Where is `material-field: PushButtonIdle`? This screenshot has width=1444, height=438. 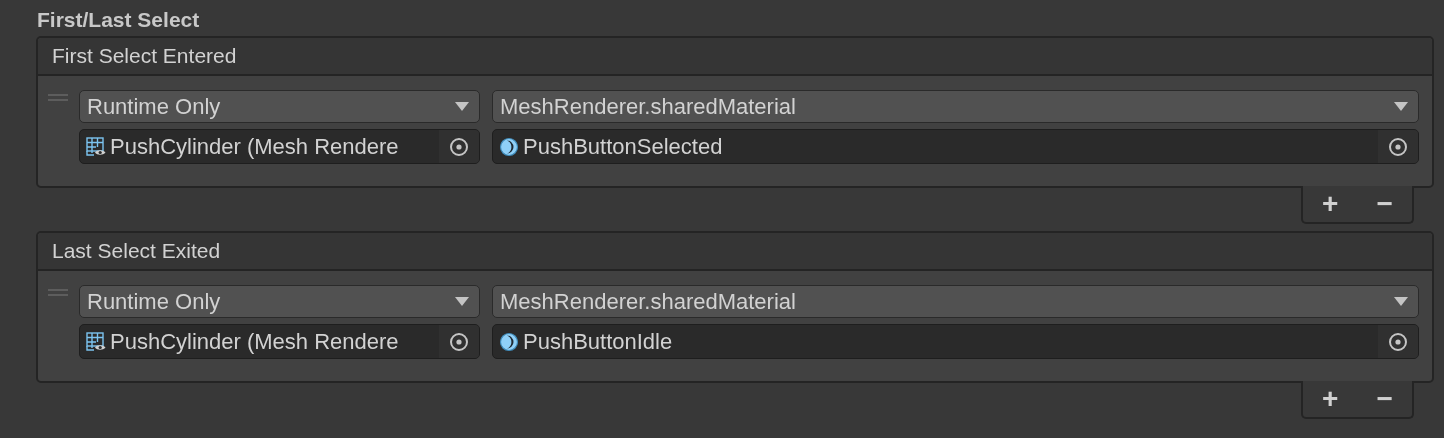 material-field: PushButtonIdle is located at coordinates (955, 341).